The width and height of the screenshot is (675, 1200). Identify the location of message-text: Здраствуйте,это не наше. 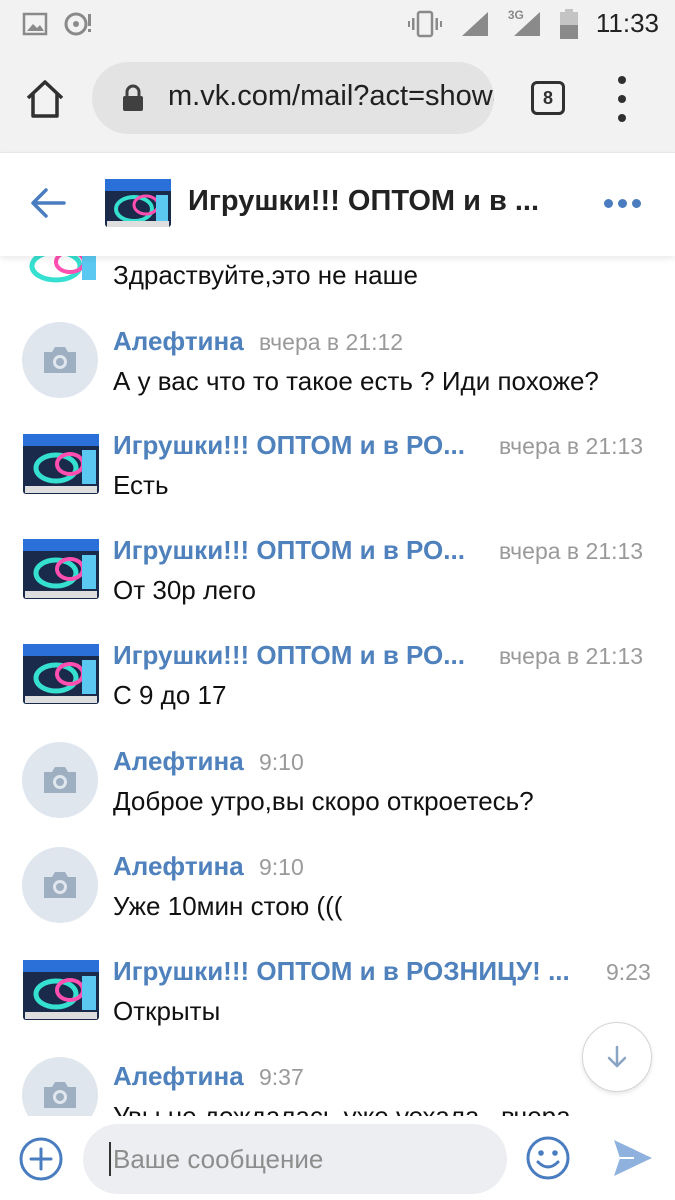
(265, 275).